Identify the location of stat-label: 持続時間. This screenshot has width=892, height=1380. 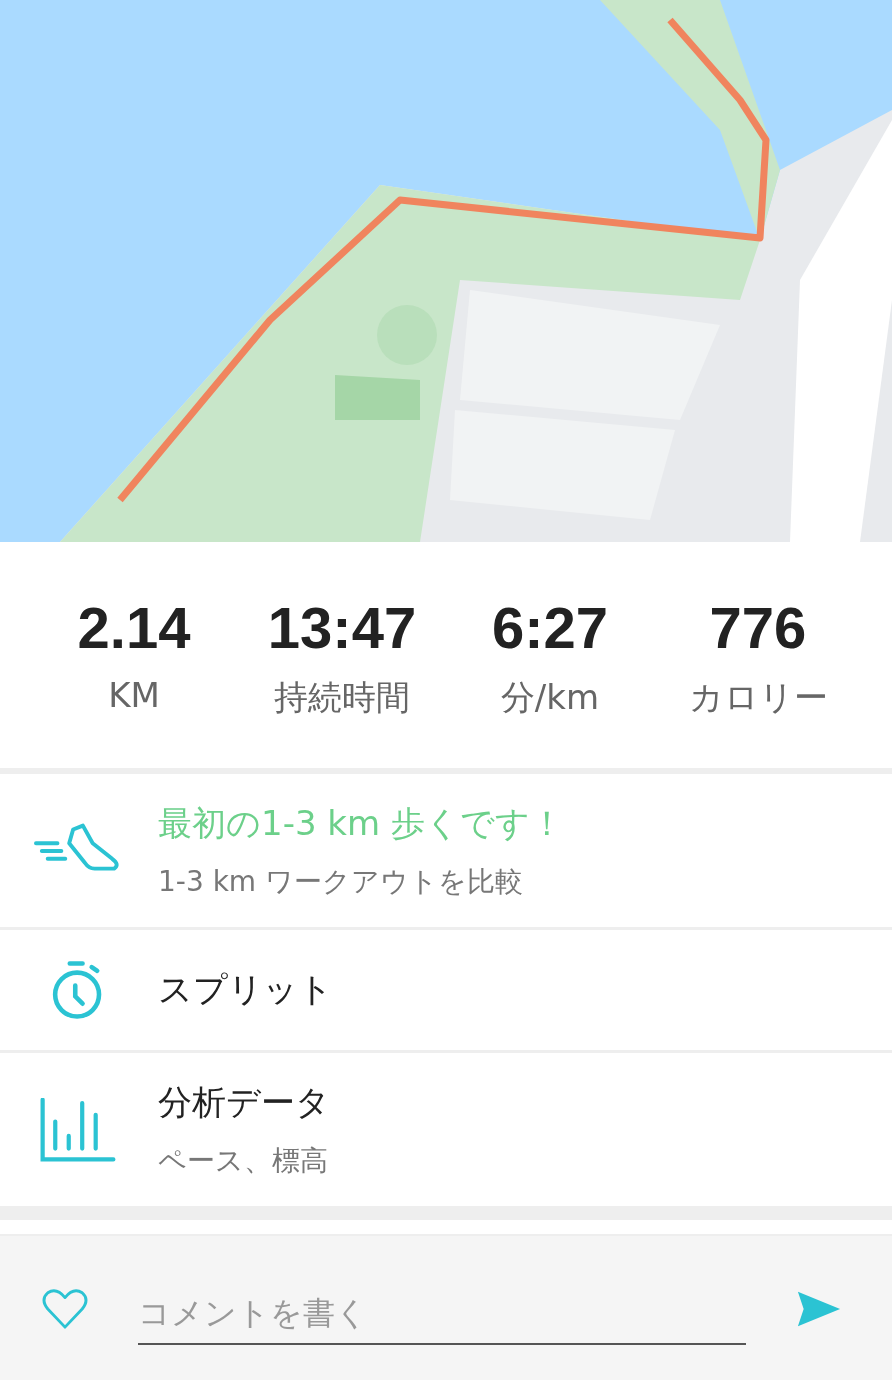
(342, 697).